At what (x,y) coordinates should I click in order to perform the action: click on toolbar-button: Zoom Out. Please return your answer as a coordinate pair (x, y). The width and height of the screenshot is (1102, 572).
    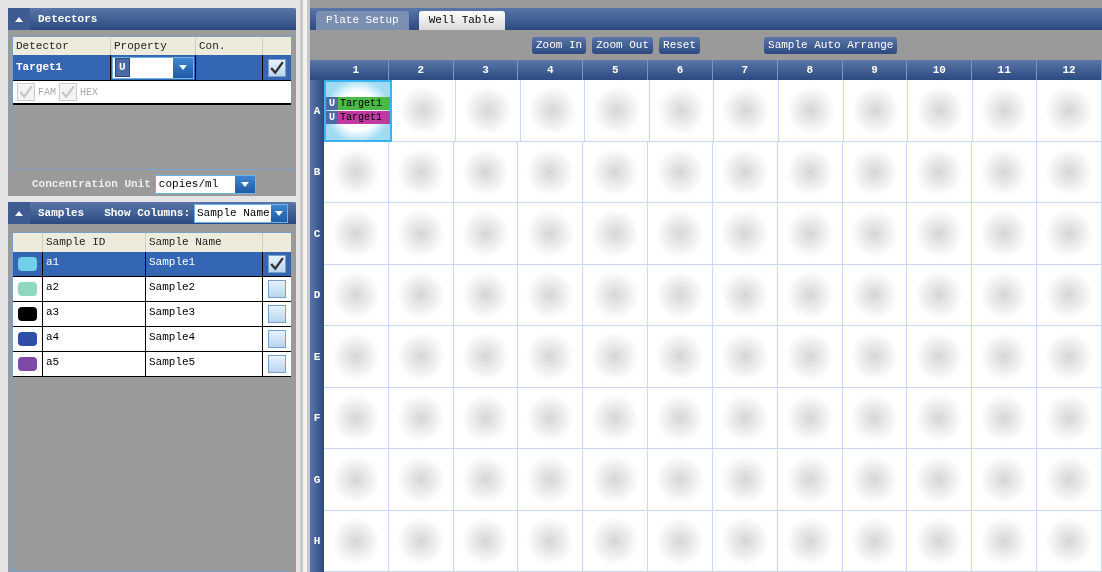
    Looking at the image, I should click on (623, 45).